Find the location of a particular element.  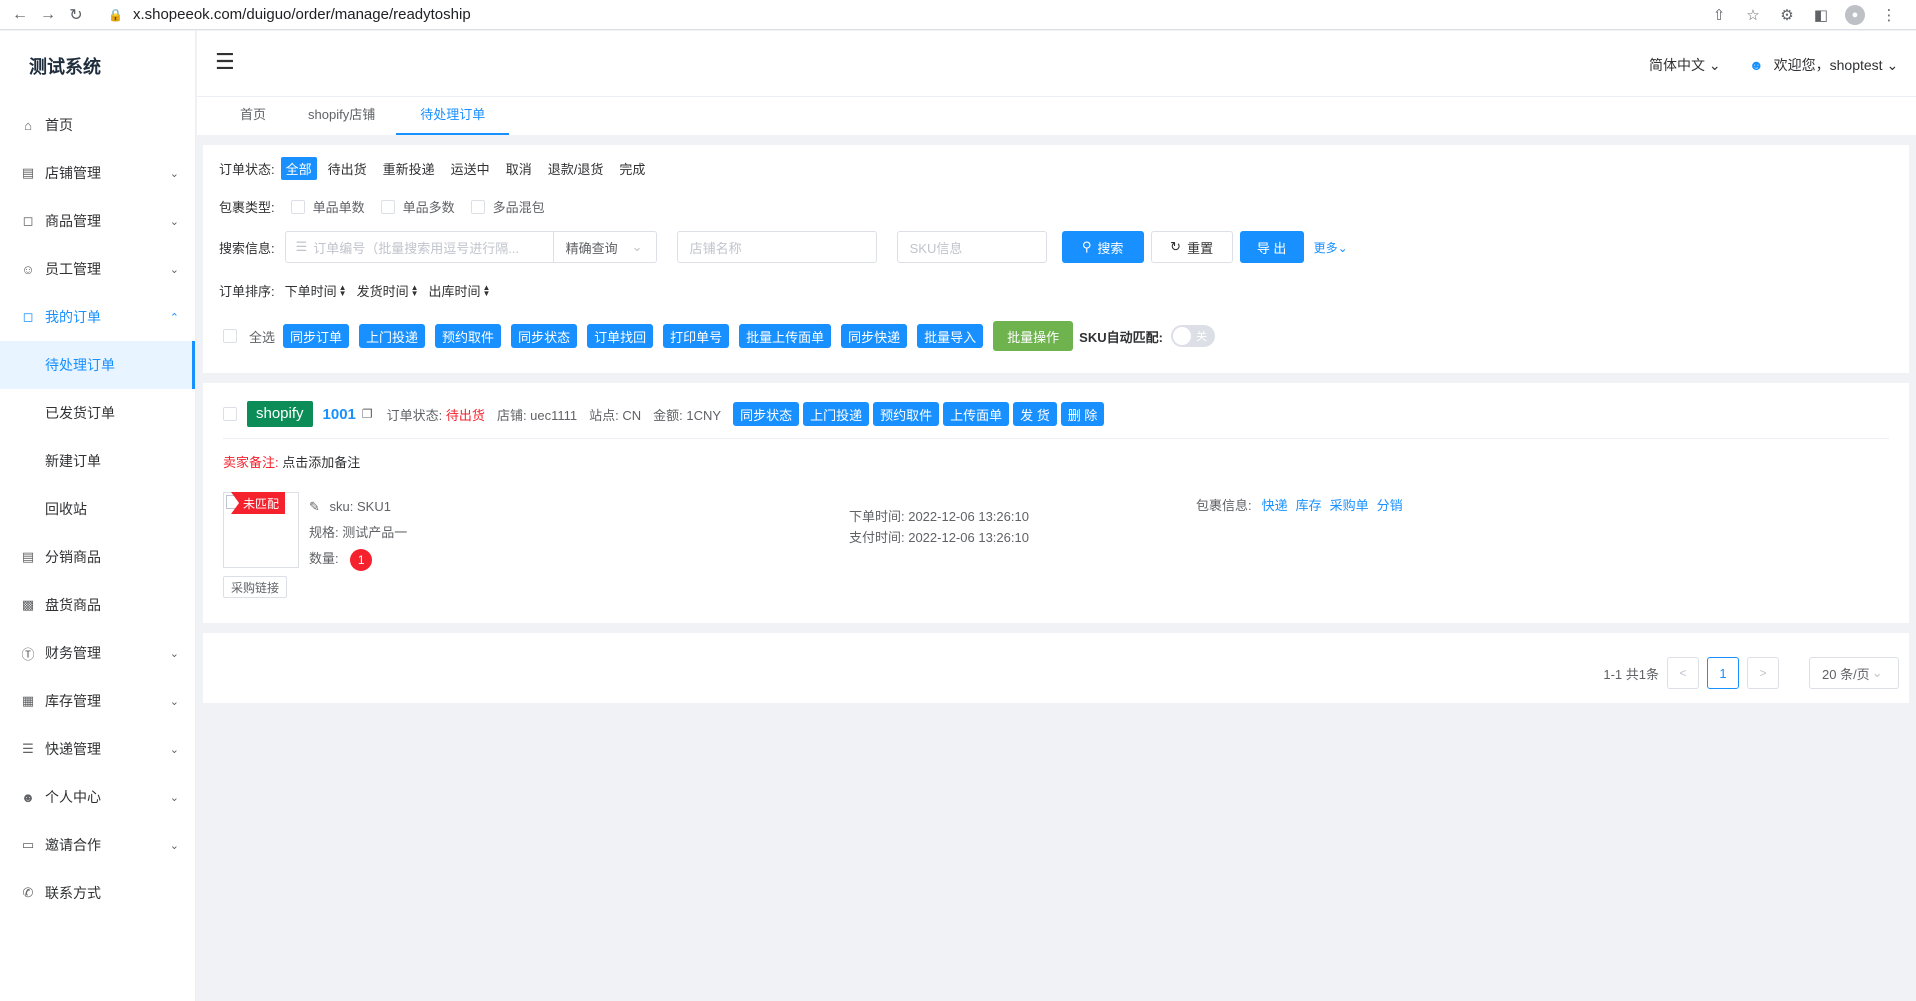

status-complete: 完成 is located at coordinates (632, 168).